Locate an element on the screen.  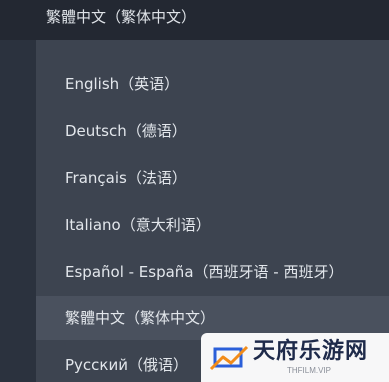
language-option-english: English（英语） is located at coordinates (212, 84).